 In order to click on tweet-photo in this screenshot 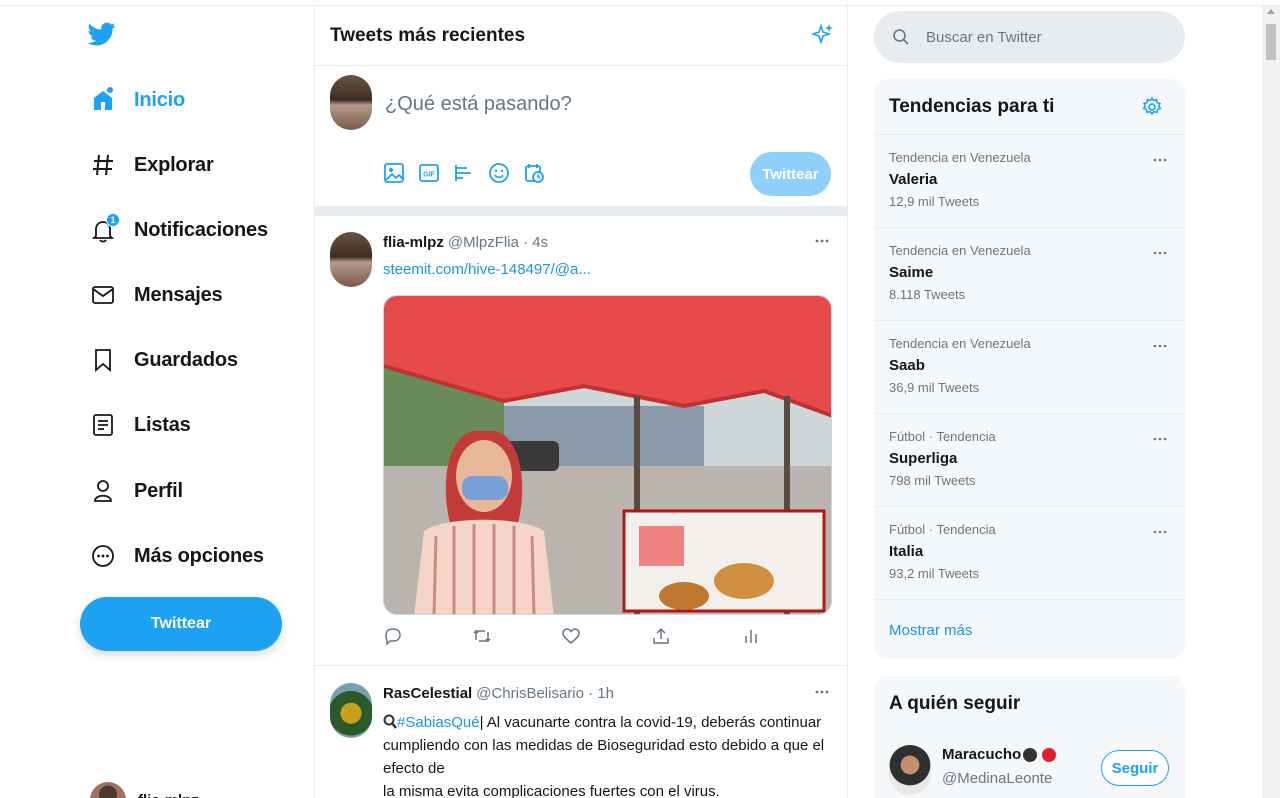, I will do `click(607, 455)`.